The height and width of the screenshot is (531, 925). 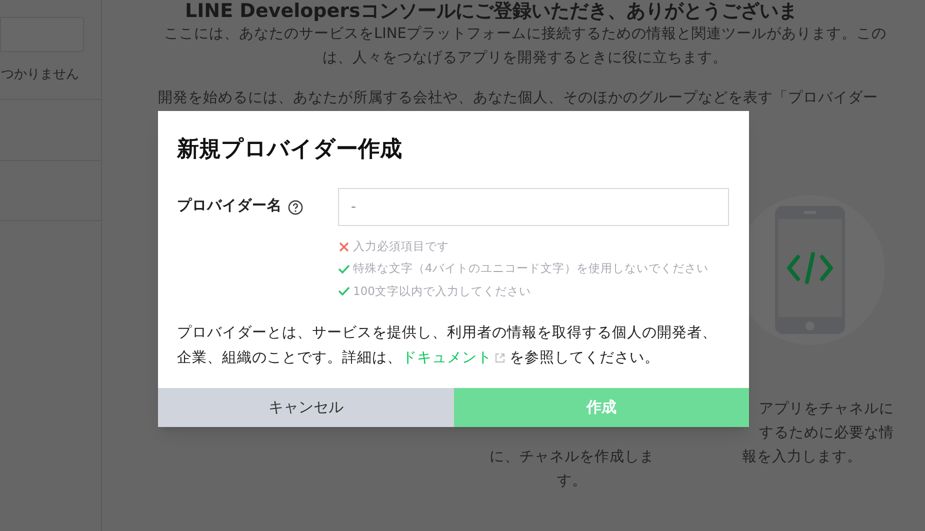 I want to click on step-text: するために必要な情, so click(x=826, y=433).